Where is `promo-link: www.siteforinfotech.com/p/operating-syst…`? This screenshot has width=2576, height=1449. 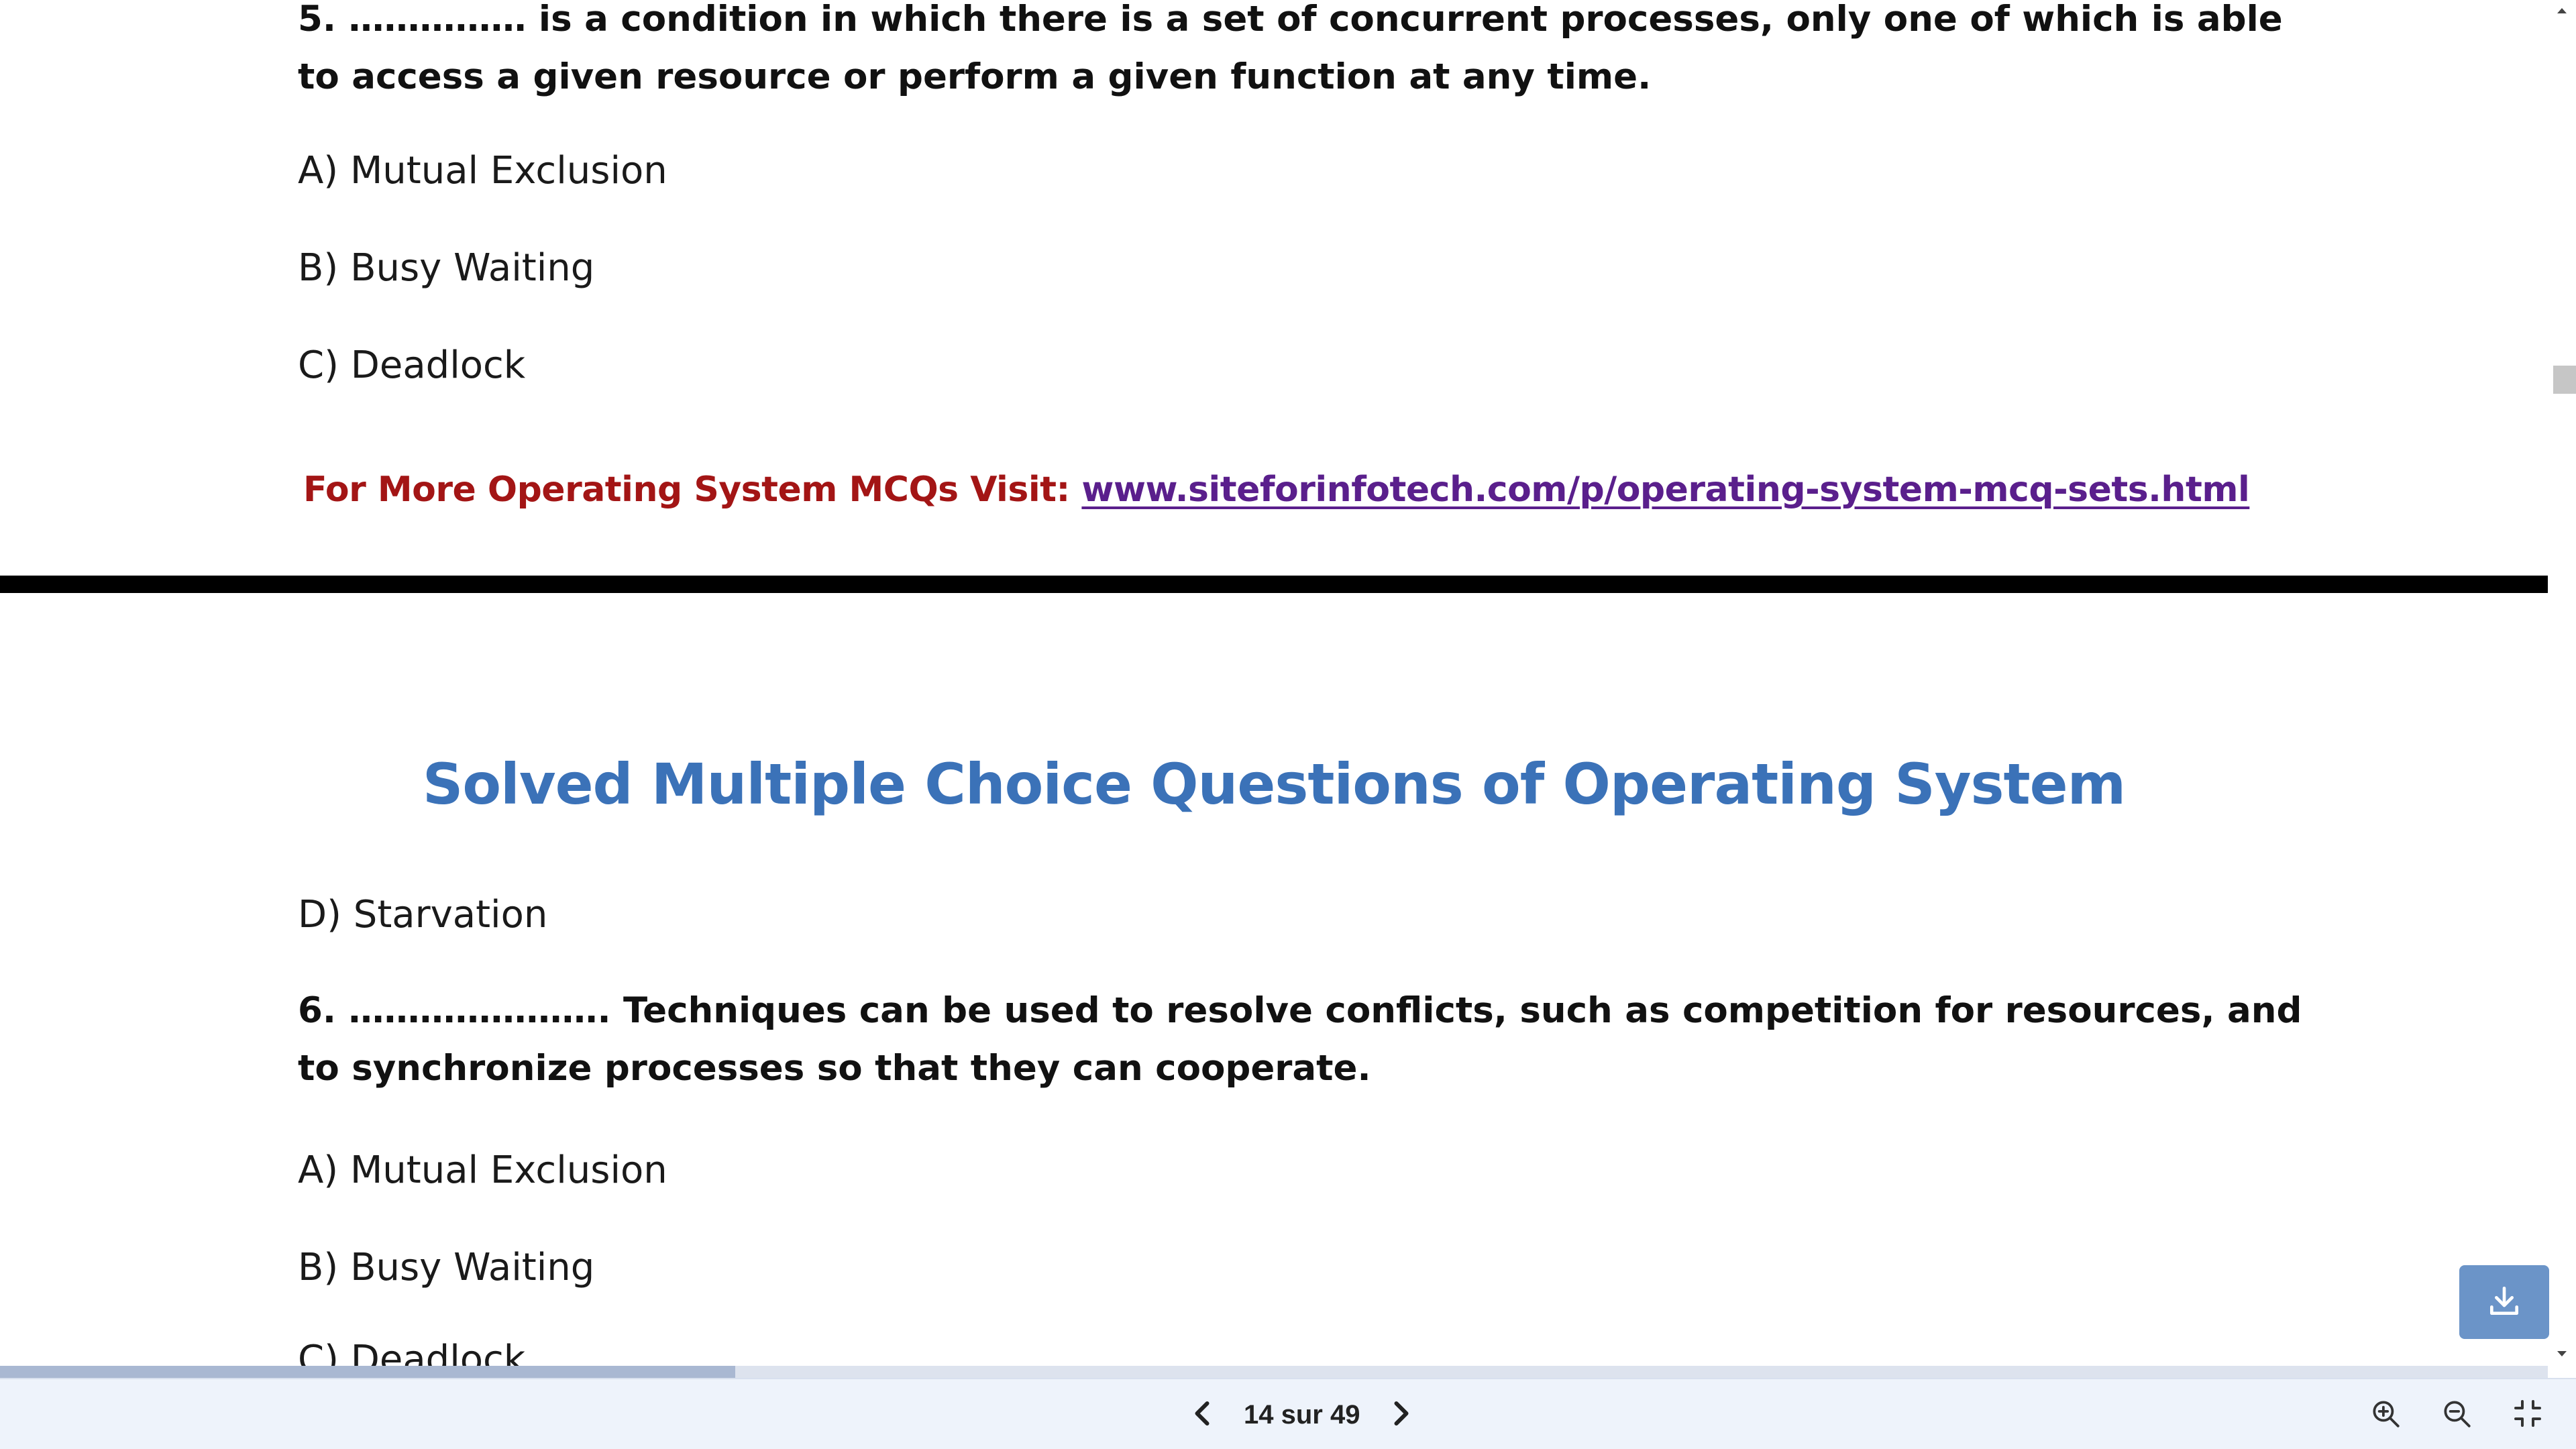 promo-link: www.siteforinfotech.com/p/operating-syst… is located at coordinates (1665, 490).